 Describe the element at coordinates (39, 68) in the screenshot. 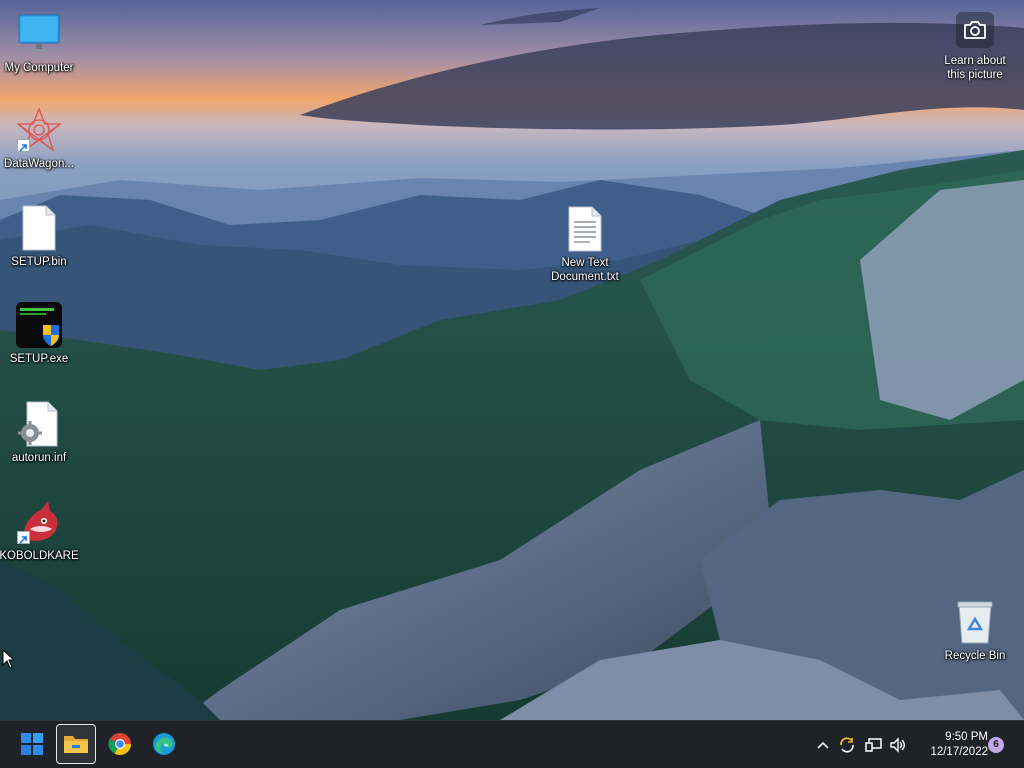

I see `desktop-icon-label: My Computer` at that location.